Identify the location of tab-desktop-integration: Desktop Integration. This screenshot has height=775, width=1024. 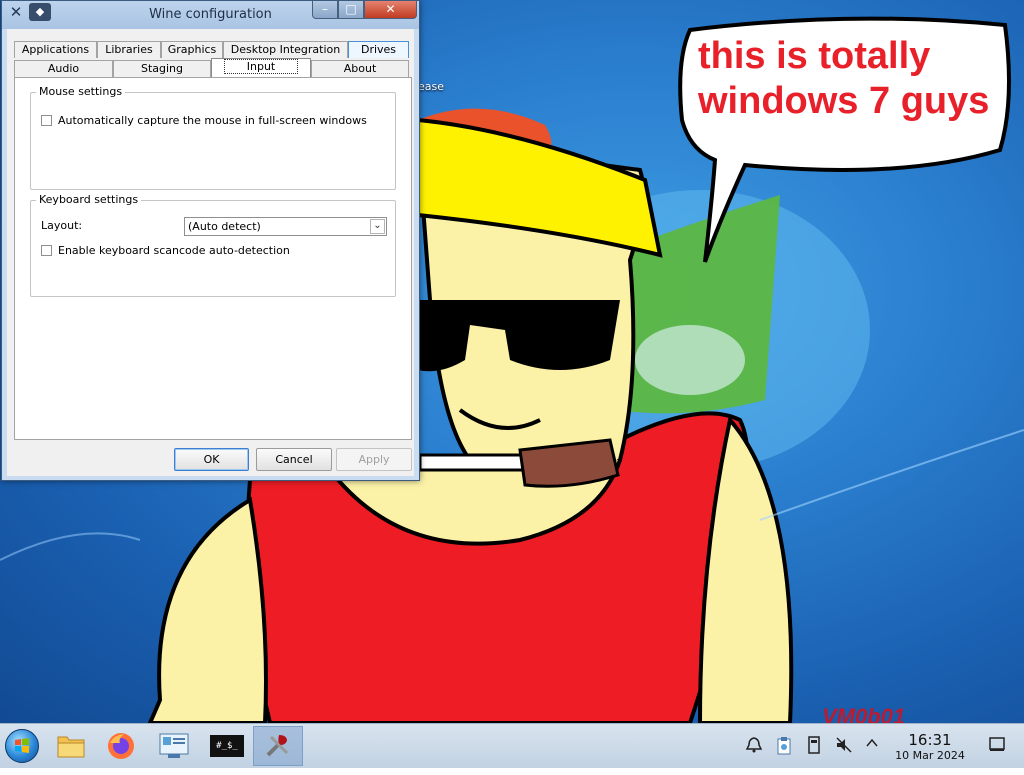
(285, 49).